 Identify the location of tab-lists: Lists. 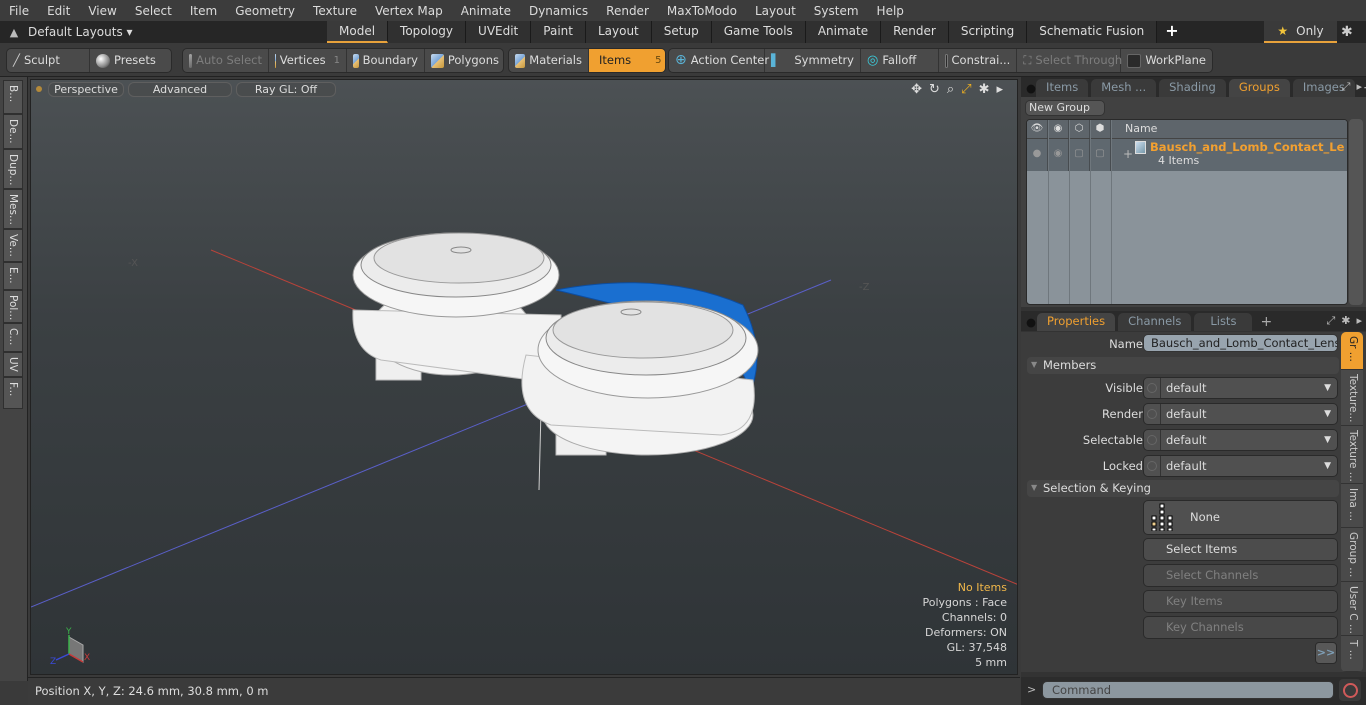
(1223, 322).